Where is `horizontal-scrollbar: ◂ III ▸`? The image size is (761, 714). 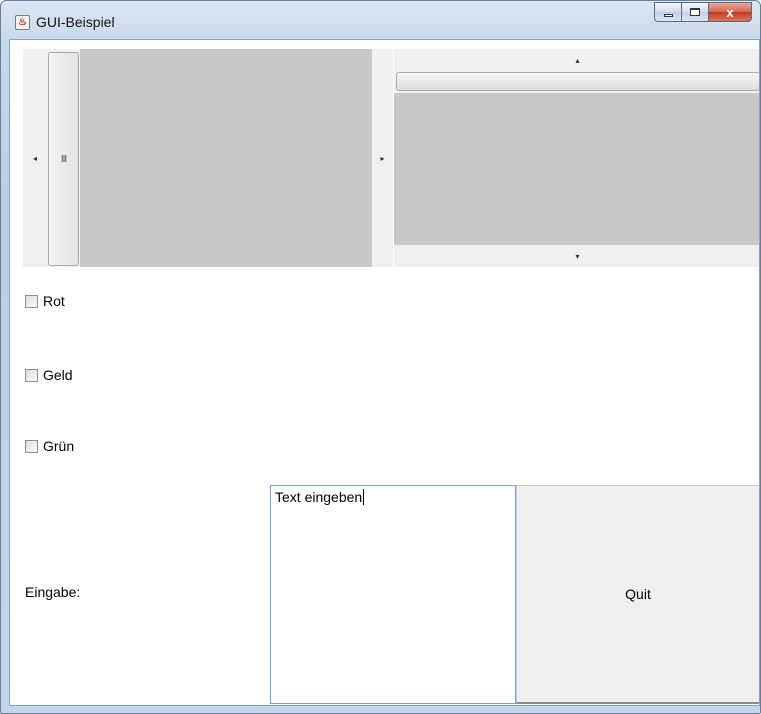
horizontal-scrollbar: ◂ III ▸ is located at coordinates (208, 158).